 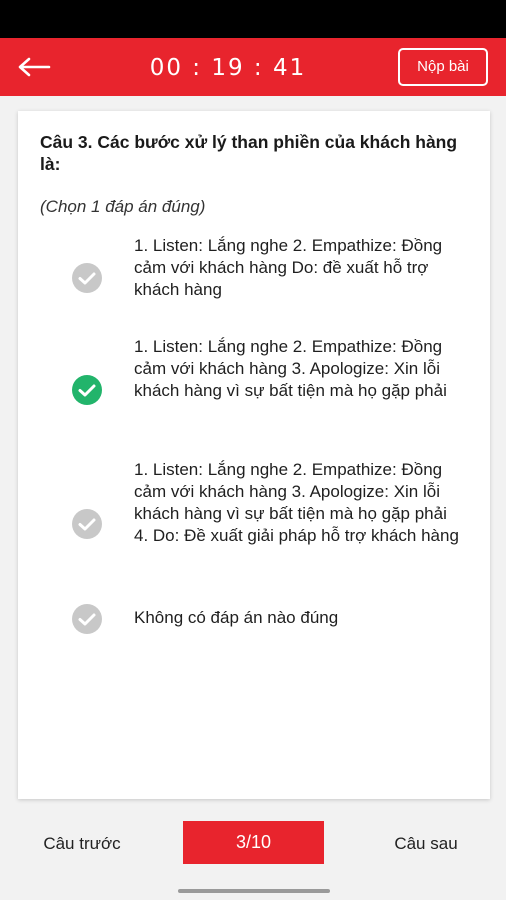 I want to click on question-counter: 3/10, so click(x=253, y=842).